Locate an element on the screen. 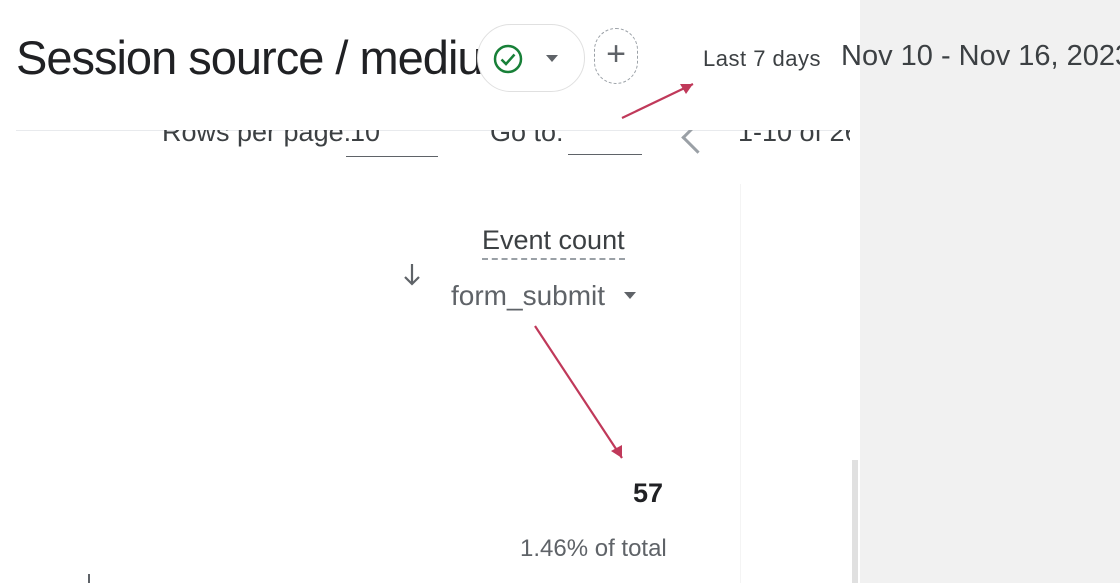 The width and height of the screenshot is (1120, 583). pagination-bar: Rows per page: 10 Go to: 1-10 of 26 is located at coordinates (431, 157).